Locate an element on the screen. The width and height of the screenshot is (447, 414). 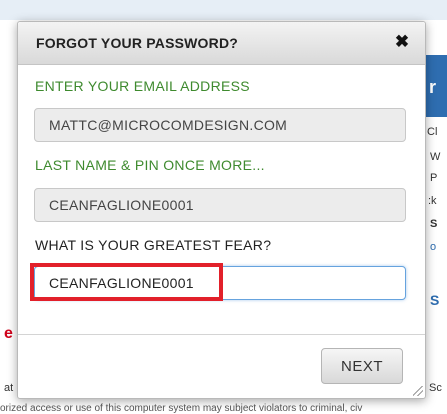
background-banner-text: r is located at coordinates (433, 87).